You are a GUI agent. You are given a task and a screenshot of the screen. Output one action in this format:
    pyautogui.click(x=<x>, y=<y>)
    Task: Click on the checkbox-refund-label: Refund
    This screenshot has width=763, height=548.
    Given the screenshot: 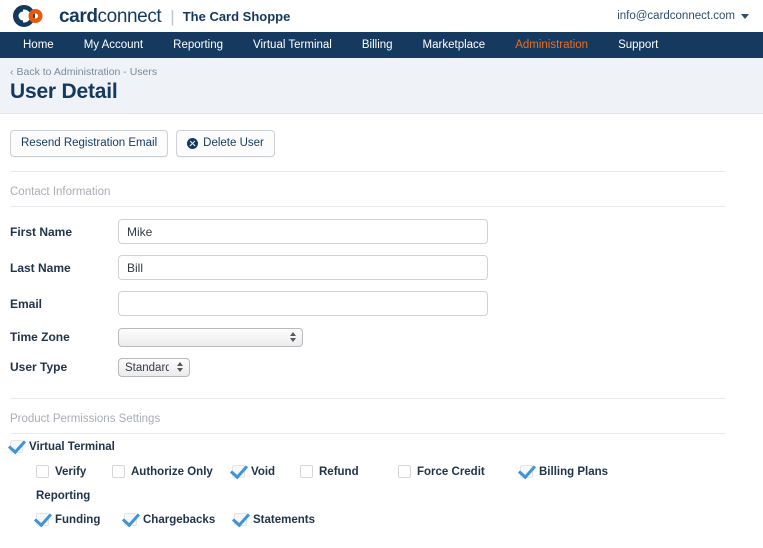 What is the action you would take?
    pyautogui.click(x=339, y=471)
    